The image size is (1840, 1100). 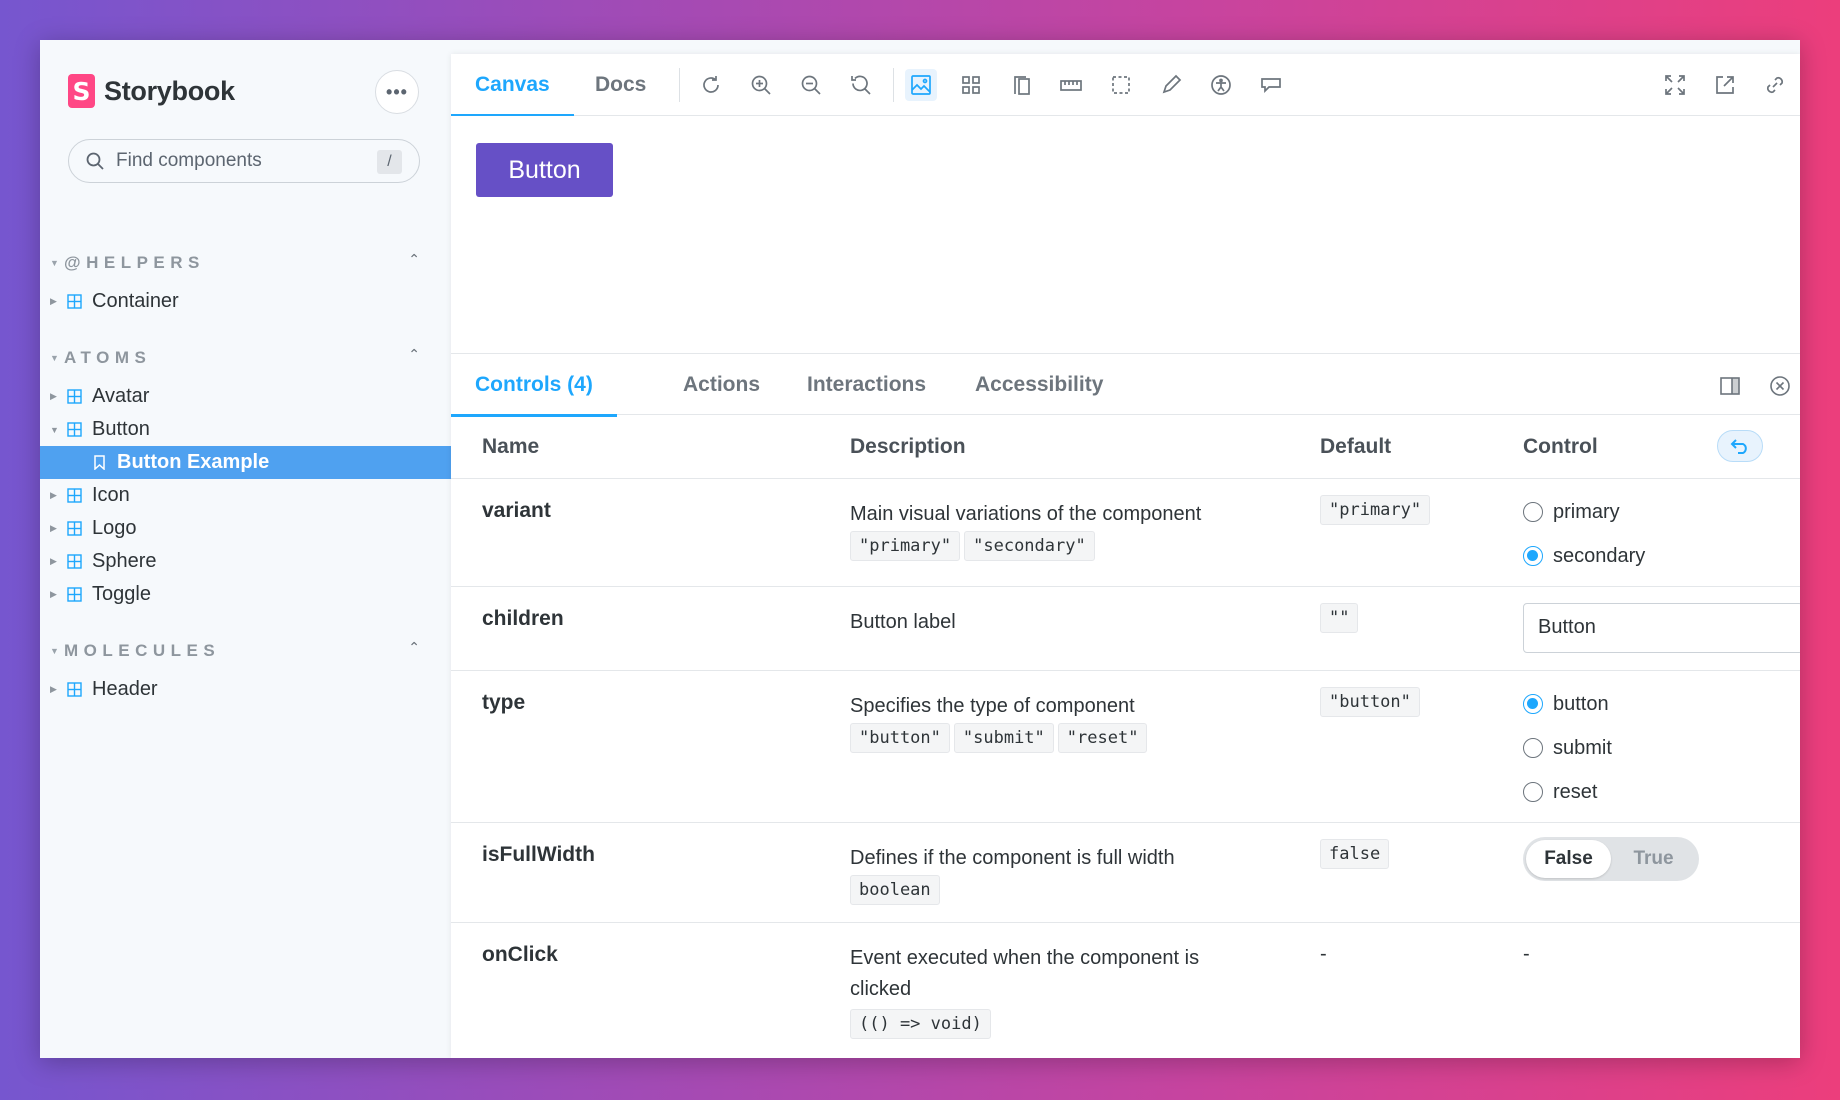 I want to click on pencil-icon, so click(x=1171, y=85).